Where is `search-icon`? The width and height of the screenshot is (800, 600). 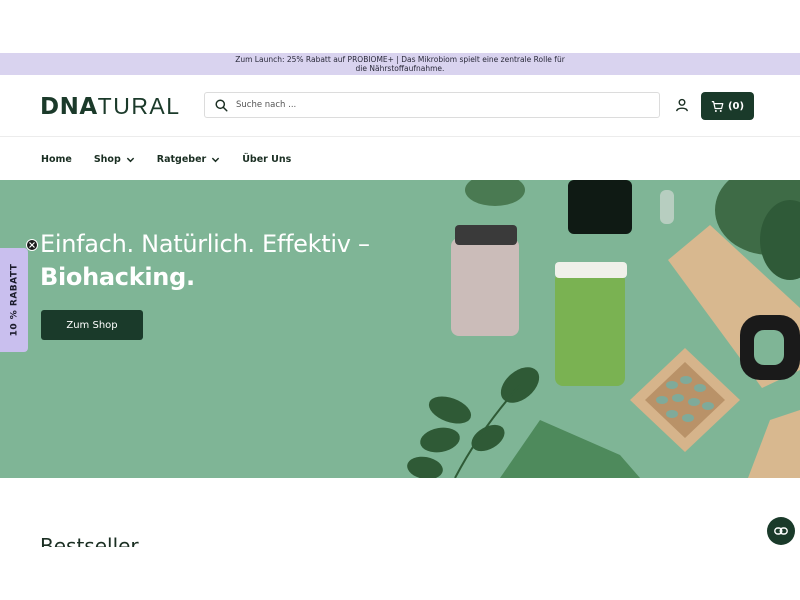
search-icon is located at coordinates (221, 105).